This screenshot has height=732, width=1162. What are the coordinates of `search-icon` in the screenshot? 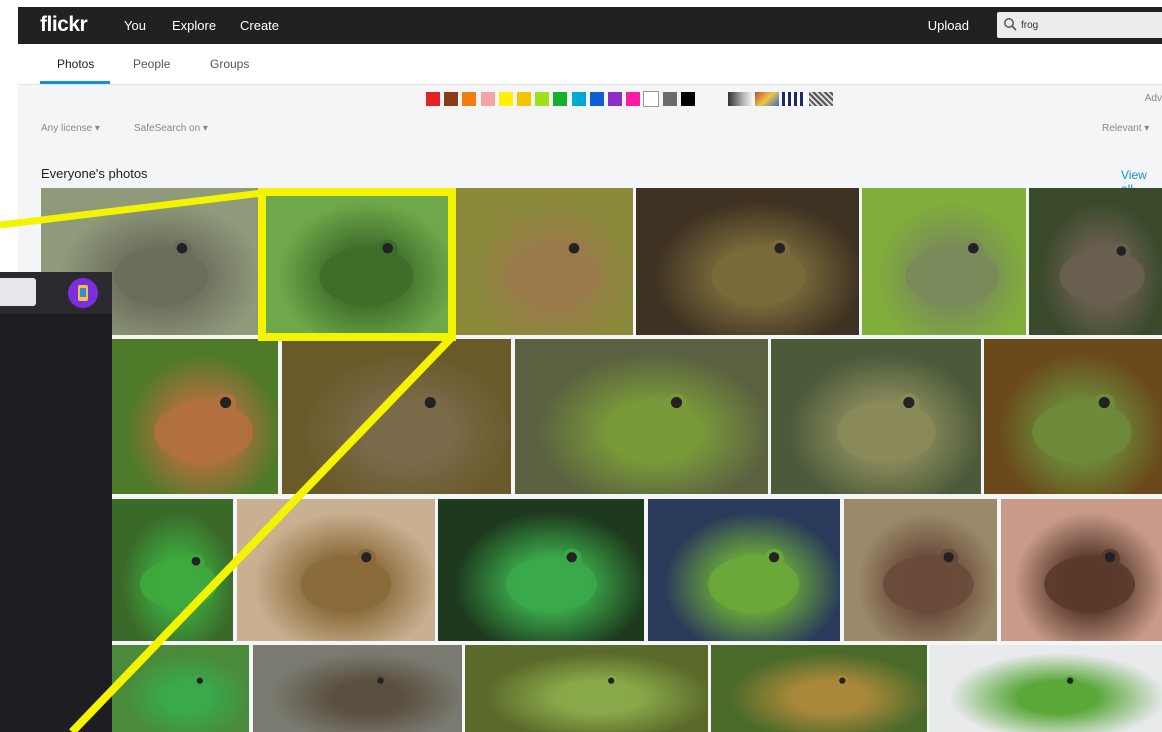 It's located at (1010, 26).